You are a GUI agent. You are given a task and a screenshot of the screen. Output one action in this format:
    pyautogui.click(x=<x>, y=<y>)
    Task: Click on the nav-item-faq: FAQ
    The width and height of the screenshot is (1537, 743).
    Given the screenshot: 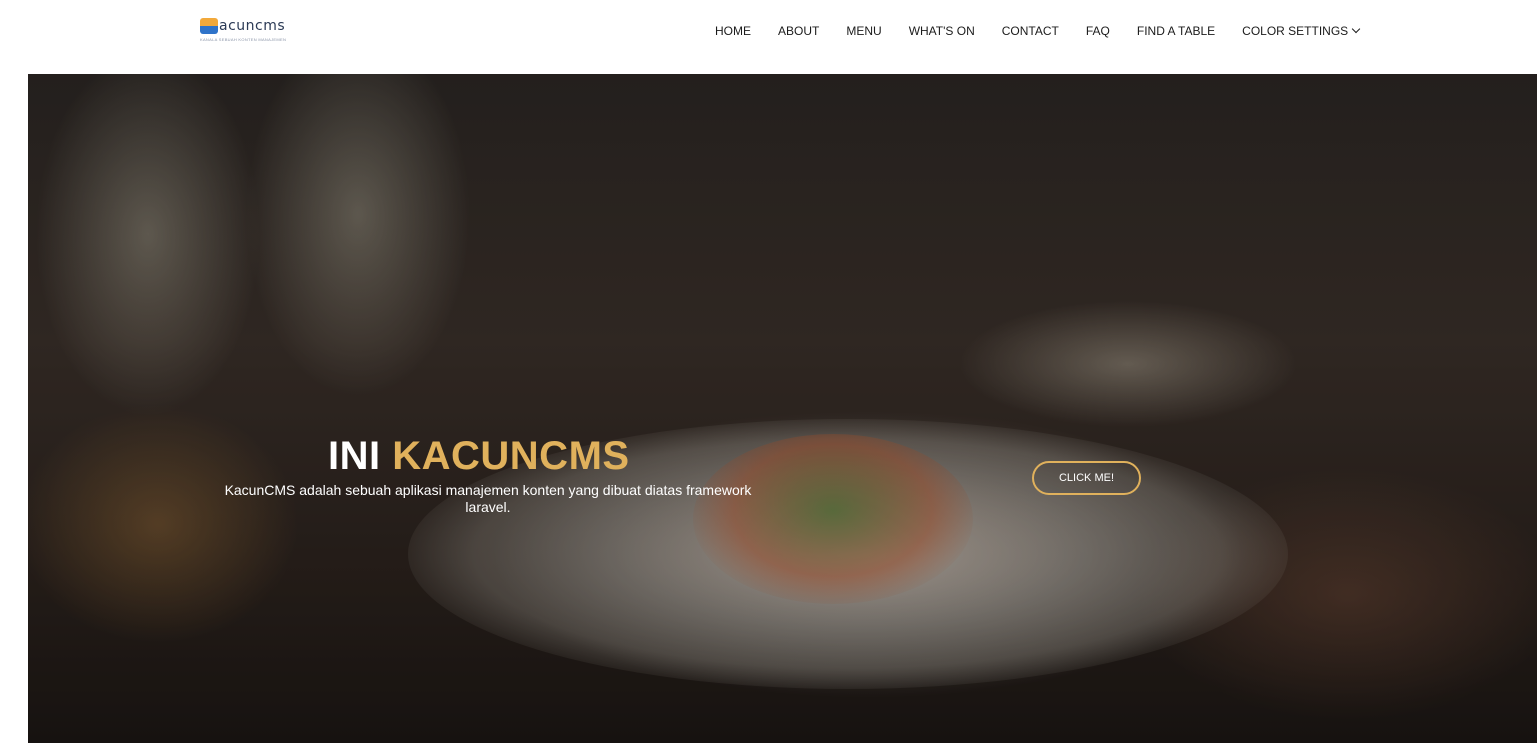 What is the action you would take?
    pyautogui.click(x=1098, y=31)
    